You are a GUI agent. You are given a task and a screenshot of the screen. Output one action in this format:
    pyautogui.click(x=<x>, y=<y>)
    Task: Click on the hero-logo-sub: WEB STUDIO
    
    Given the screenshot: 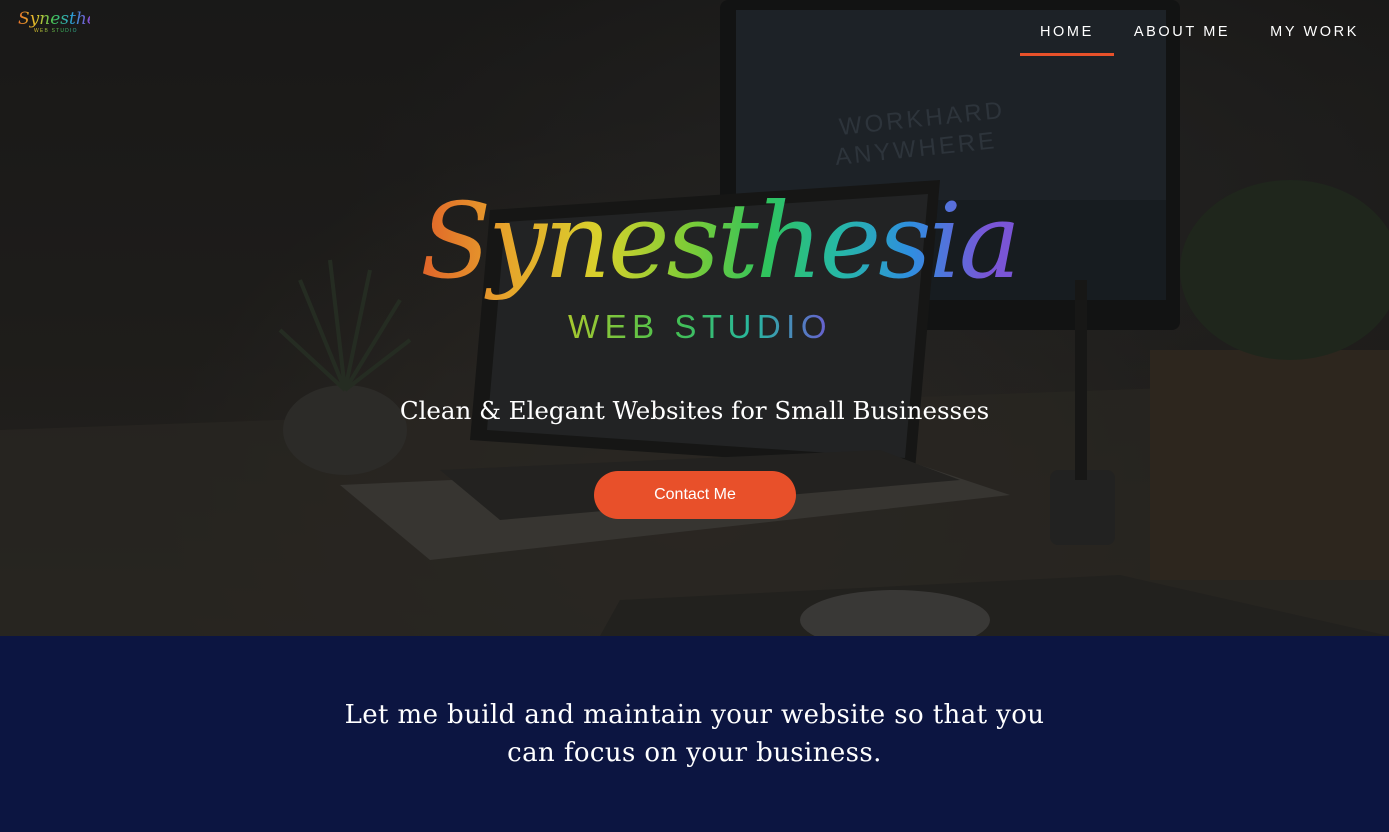 What is the action you would take?
    pyautogui.click(x=699, y=326)
    